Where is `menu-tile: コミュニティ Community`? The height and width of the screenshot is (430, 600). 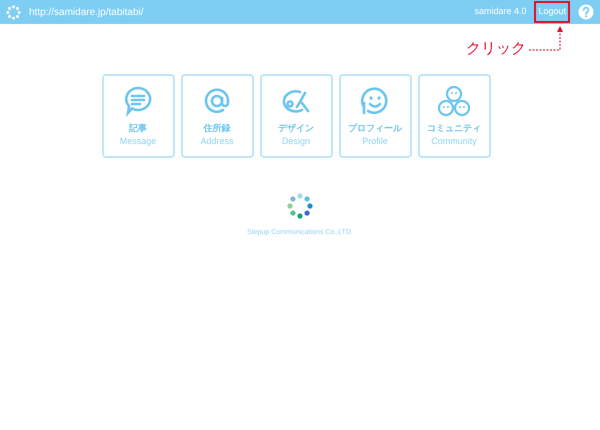 menu-tile: コミュニティ Community is located at coordinates (454, 116).